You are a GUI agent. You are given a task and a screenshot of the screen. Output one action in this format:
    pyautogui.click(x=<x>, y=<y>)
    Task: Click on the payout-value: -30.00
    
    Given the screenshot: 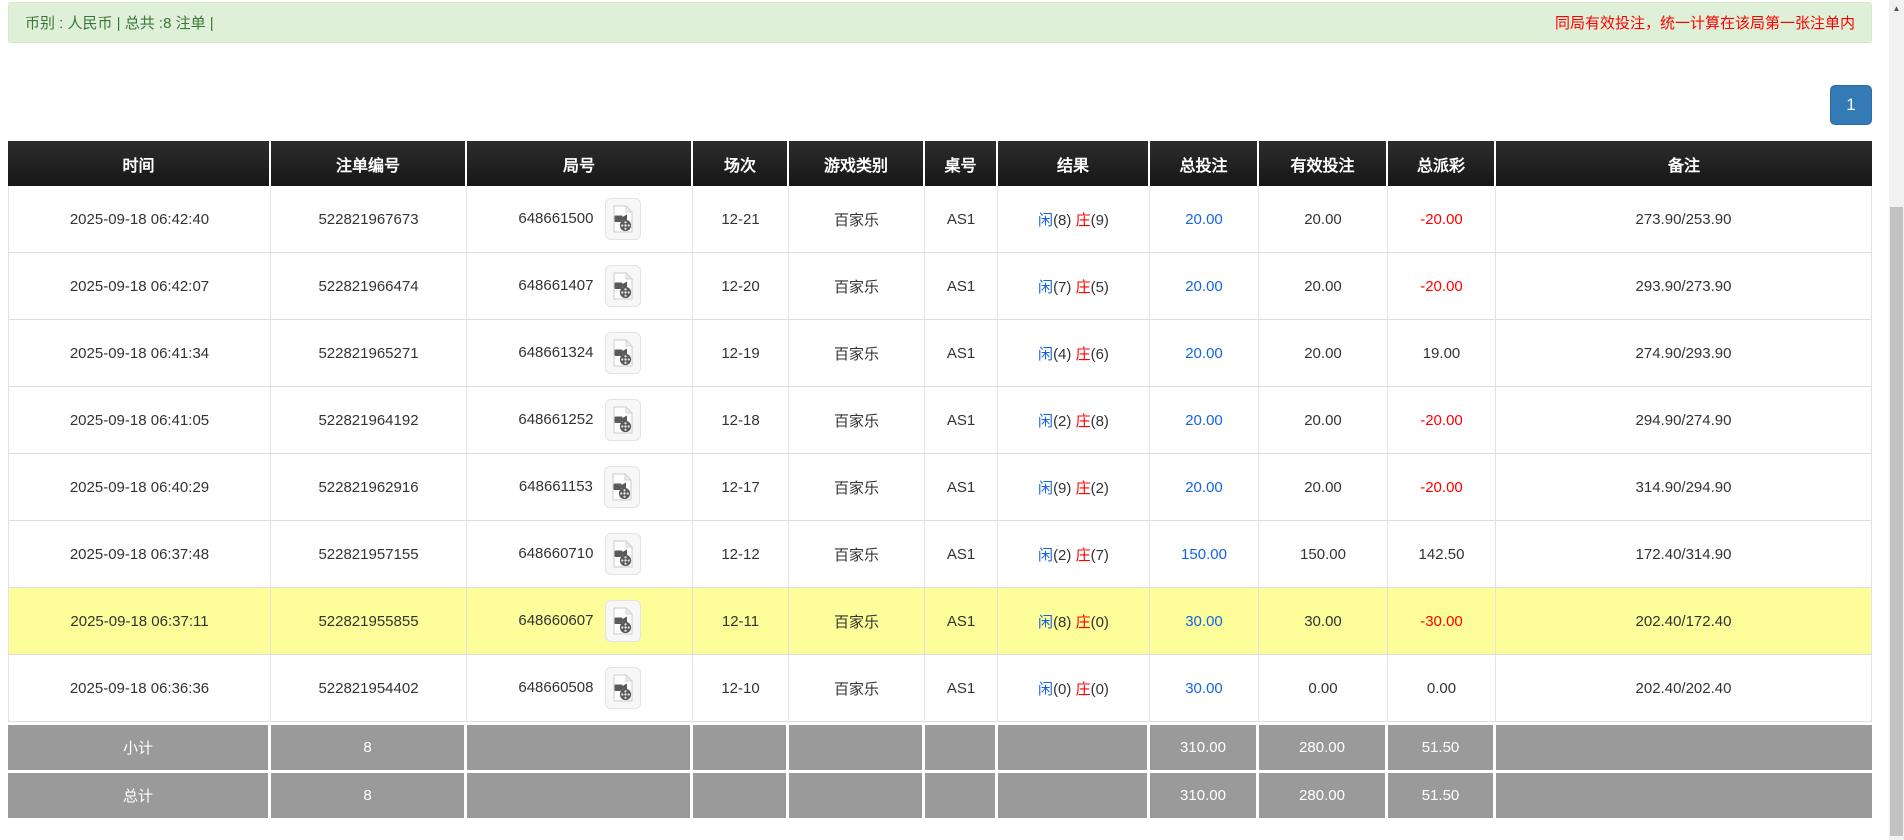 What is the action you would take?
    pyautogui.click(x=1441, y=621)
    